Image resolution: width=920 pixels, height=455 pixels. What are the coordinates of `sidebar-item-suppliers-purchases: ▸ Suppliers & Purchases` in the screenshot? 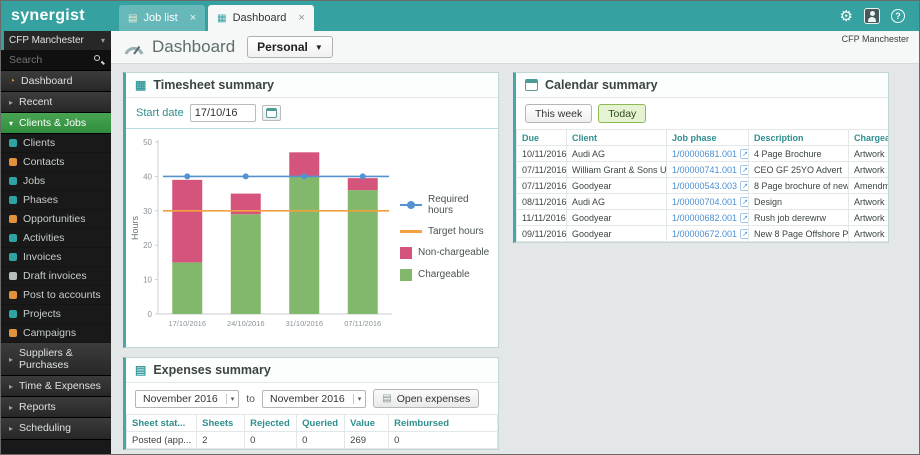 It's located at (56, 360).